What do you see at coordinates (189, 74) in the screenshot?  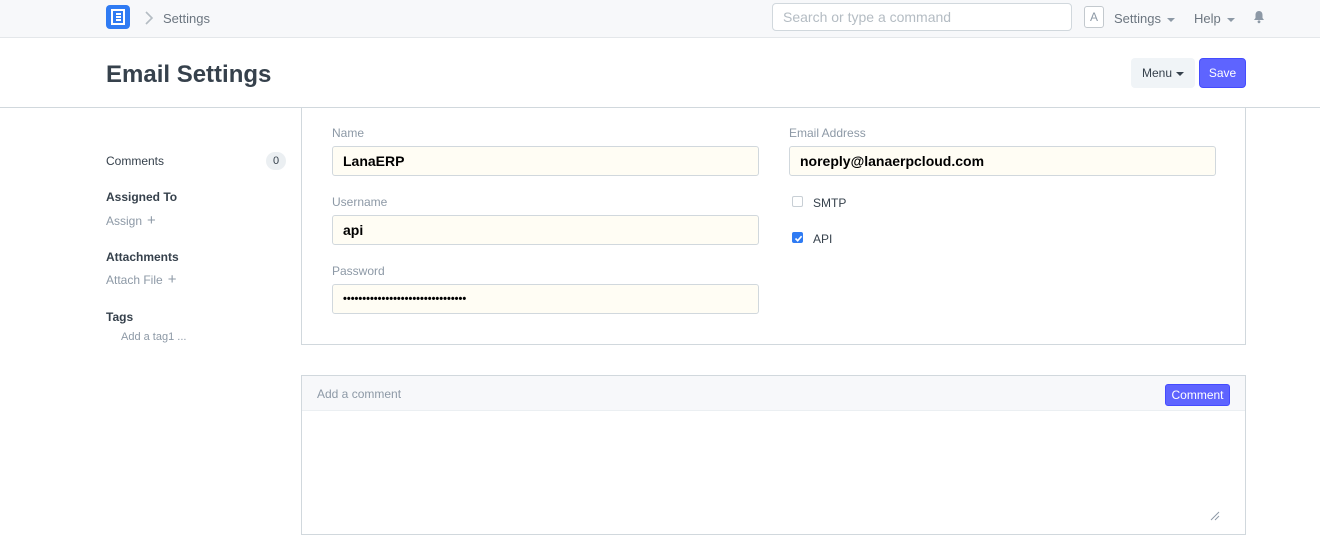 I see `page-title: Email Settings` at bounding box center [189, 74].